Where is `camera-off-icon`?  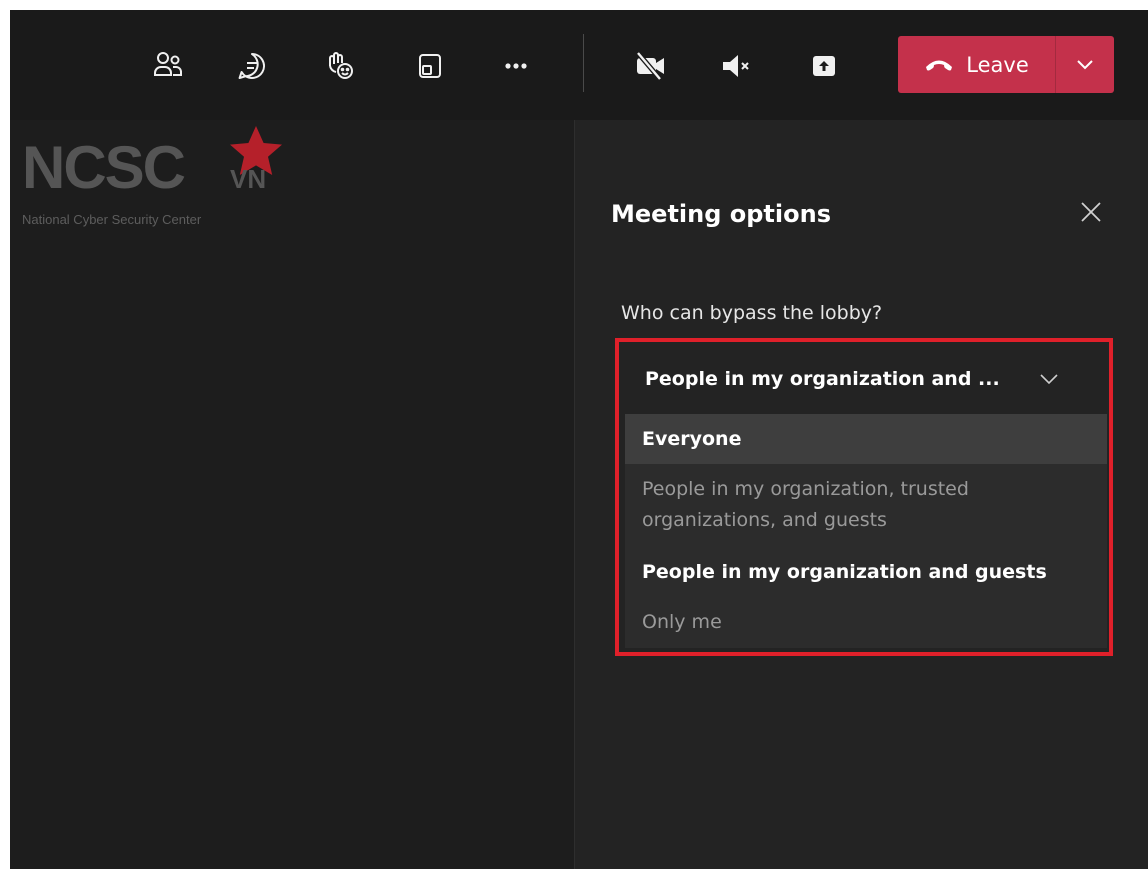
camera-off-icon is located at coordinates (650, 66).